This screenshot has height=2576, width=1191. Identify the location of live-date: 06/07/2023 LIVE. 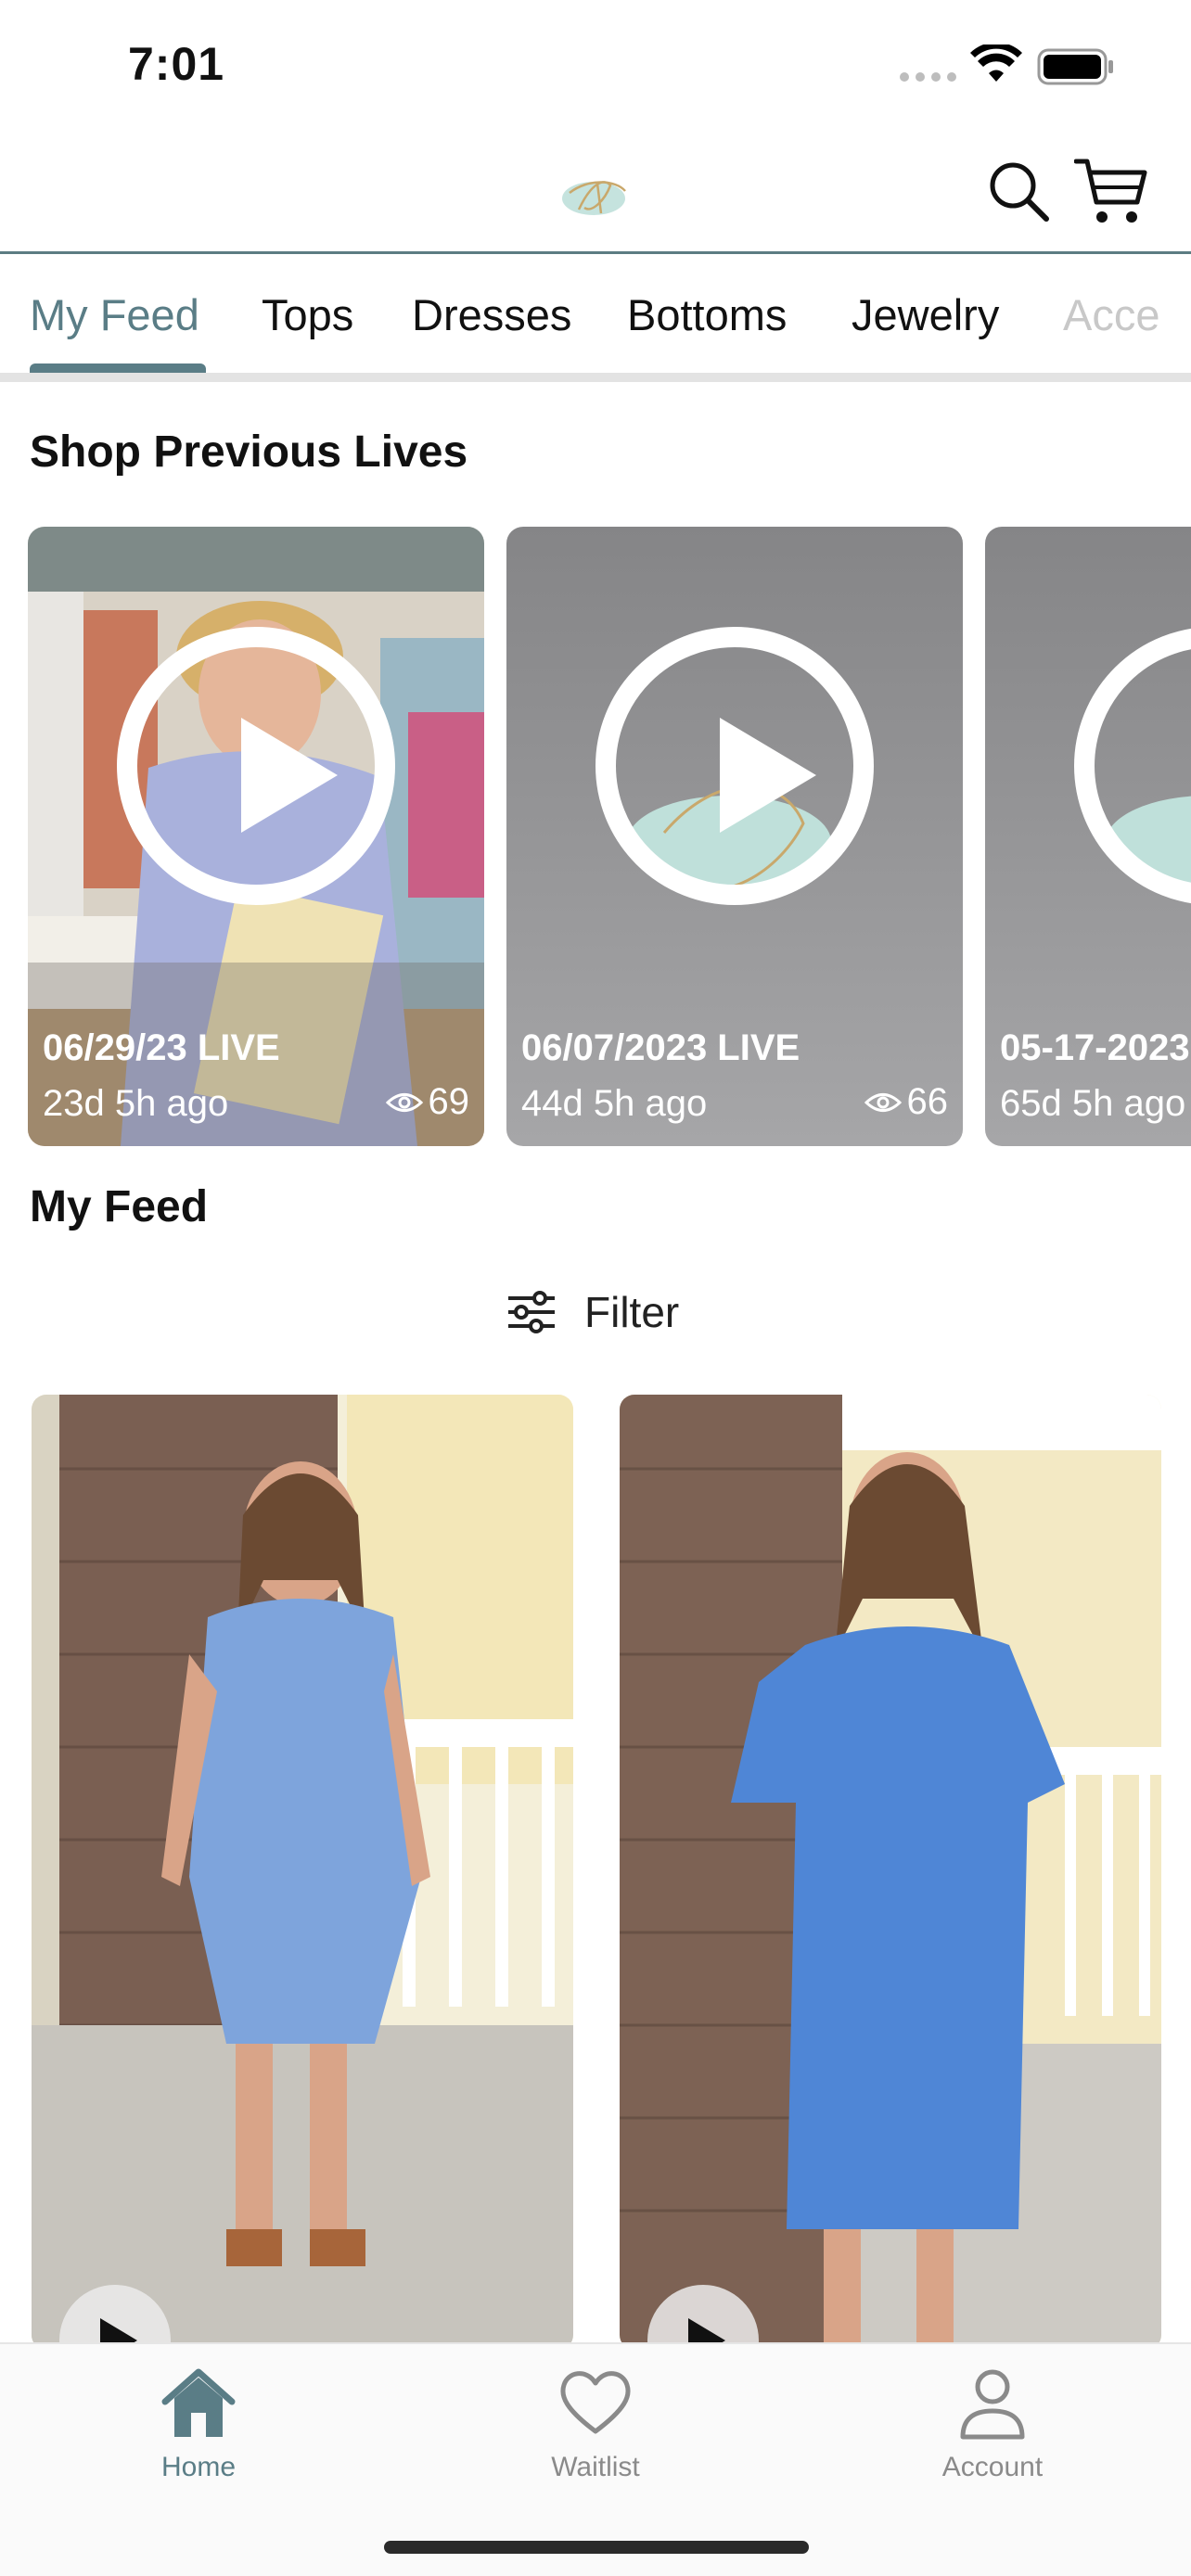
(660, 1048).